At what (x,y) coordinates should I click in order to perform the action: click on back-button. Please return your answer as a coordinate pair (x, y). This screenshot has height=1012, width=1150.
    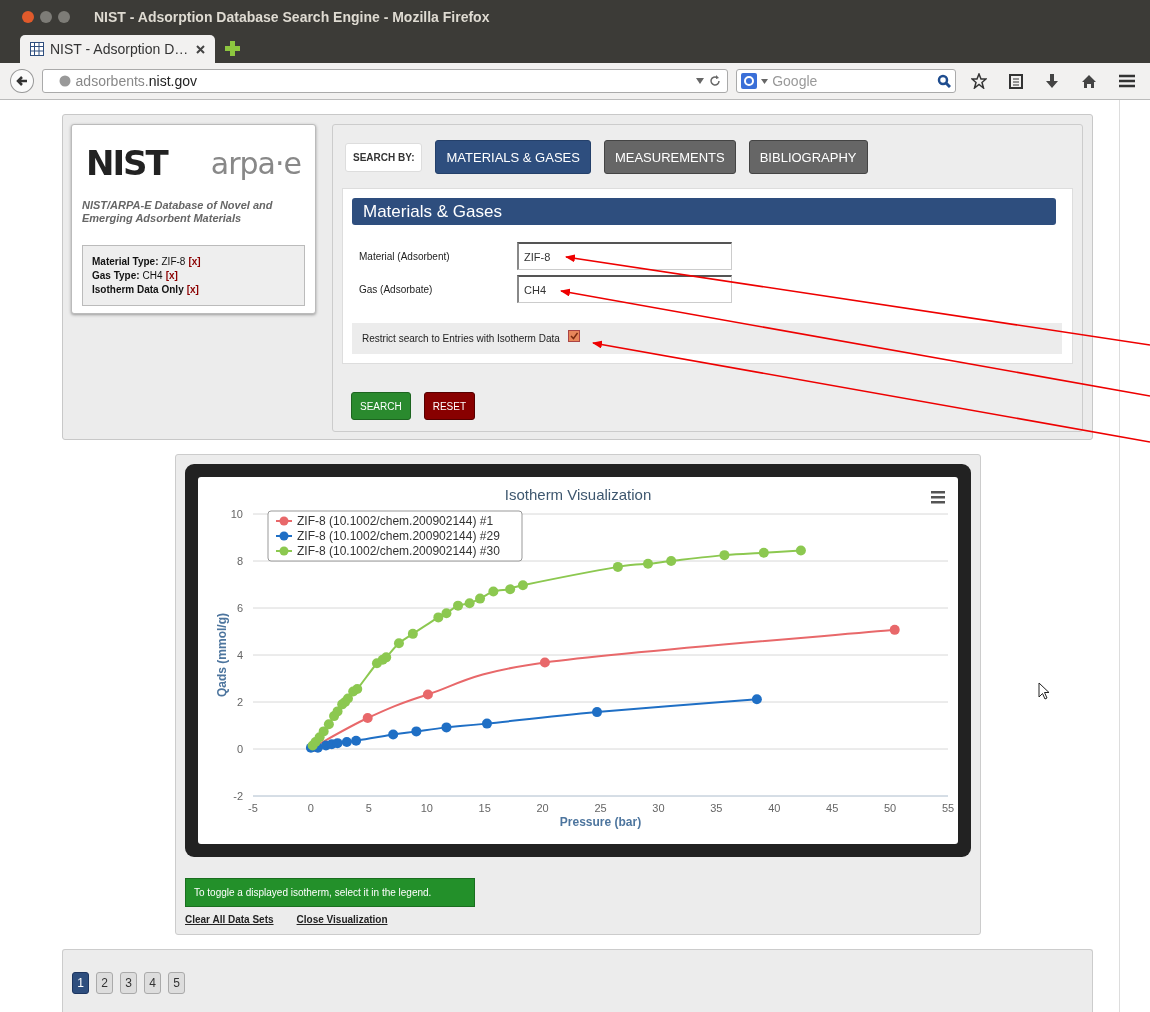
    Looking at the image, I should click on (22, 81).